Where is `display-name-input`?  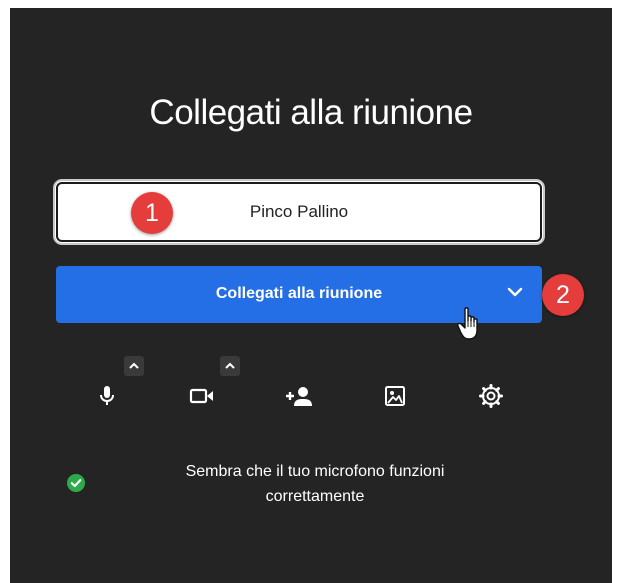 display-name-input is located at coordinates (299, 212).